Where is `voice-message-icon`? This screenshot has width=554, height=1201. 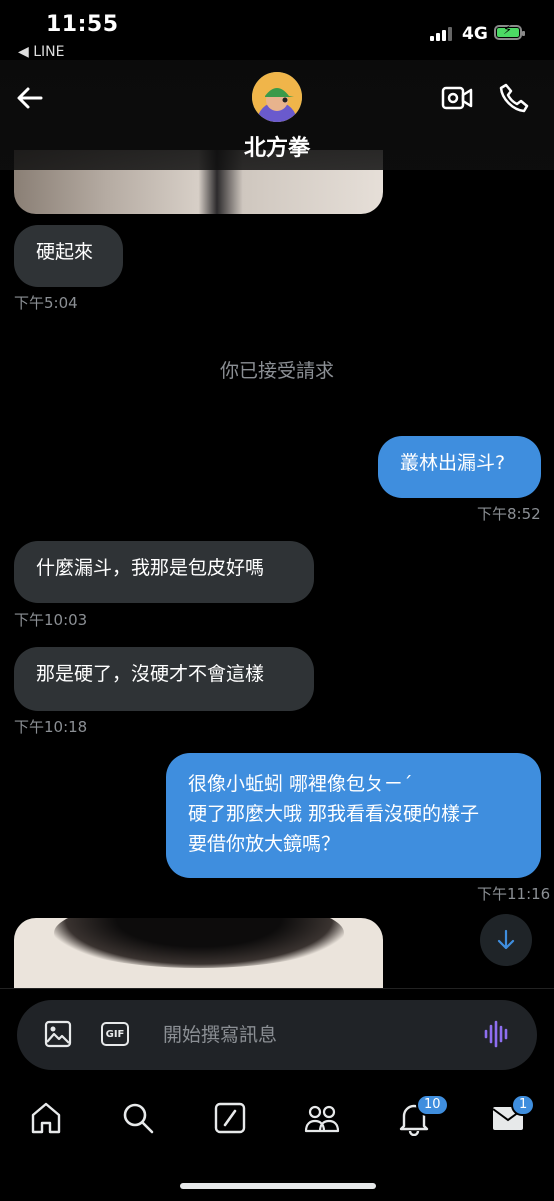
voice-message-icon is located at coordinates (497, 1034).